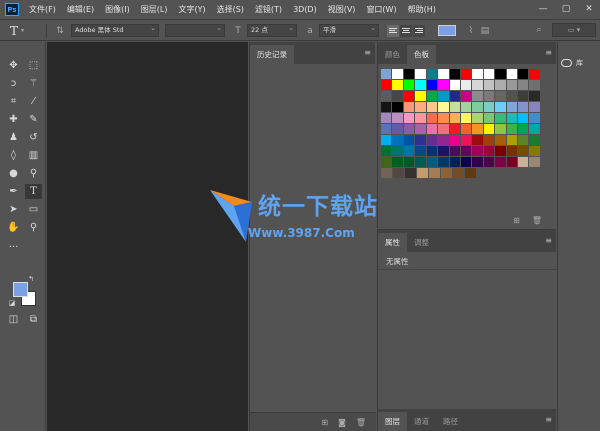 The height and width of the screenshot is (431, 600). What do you see at coordinates (450, 421) in the screenshot?
I see `tab-paths: 路径` at bounding box center [450, 421].